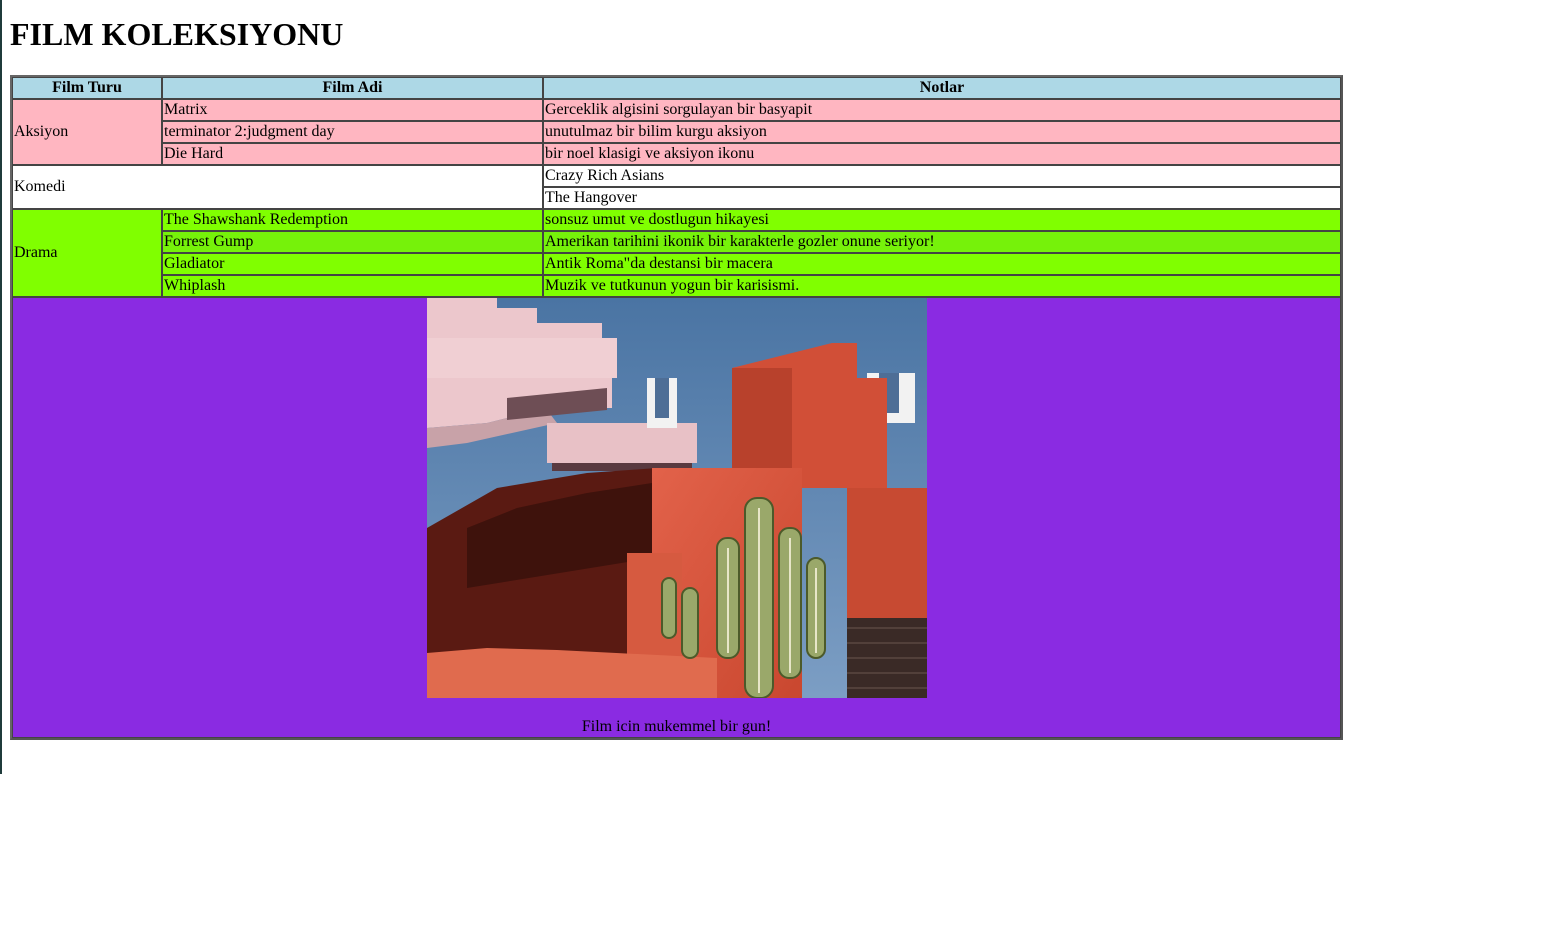 This screenshot has width=1568, height=930. What do you see at coordinates (352, 132) in the screenshot?
I see `film-name-cell: terminator 2:judgment day` at bounding box center [352, 132].